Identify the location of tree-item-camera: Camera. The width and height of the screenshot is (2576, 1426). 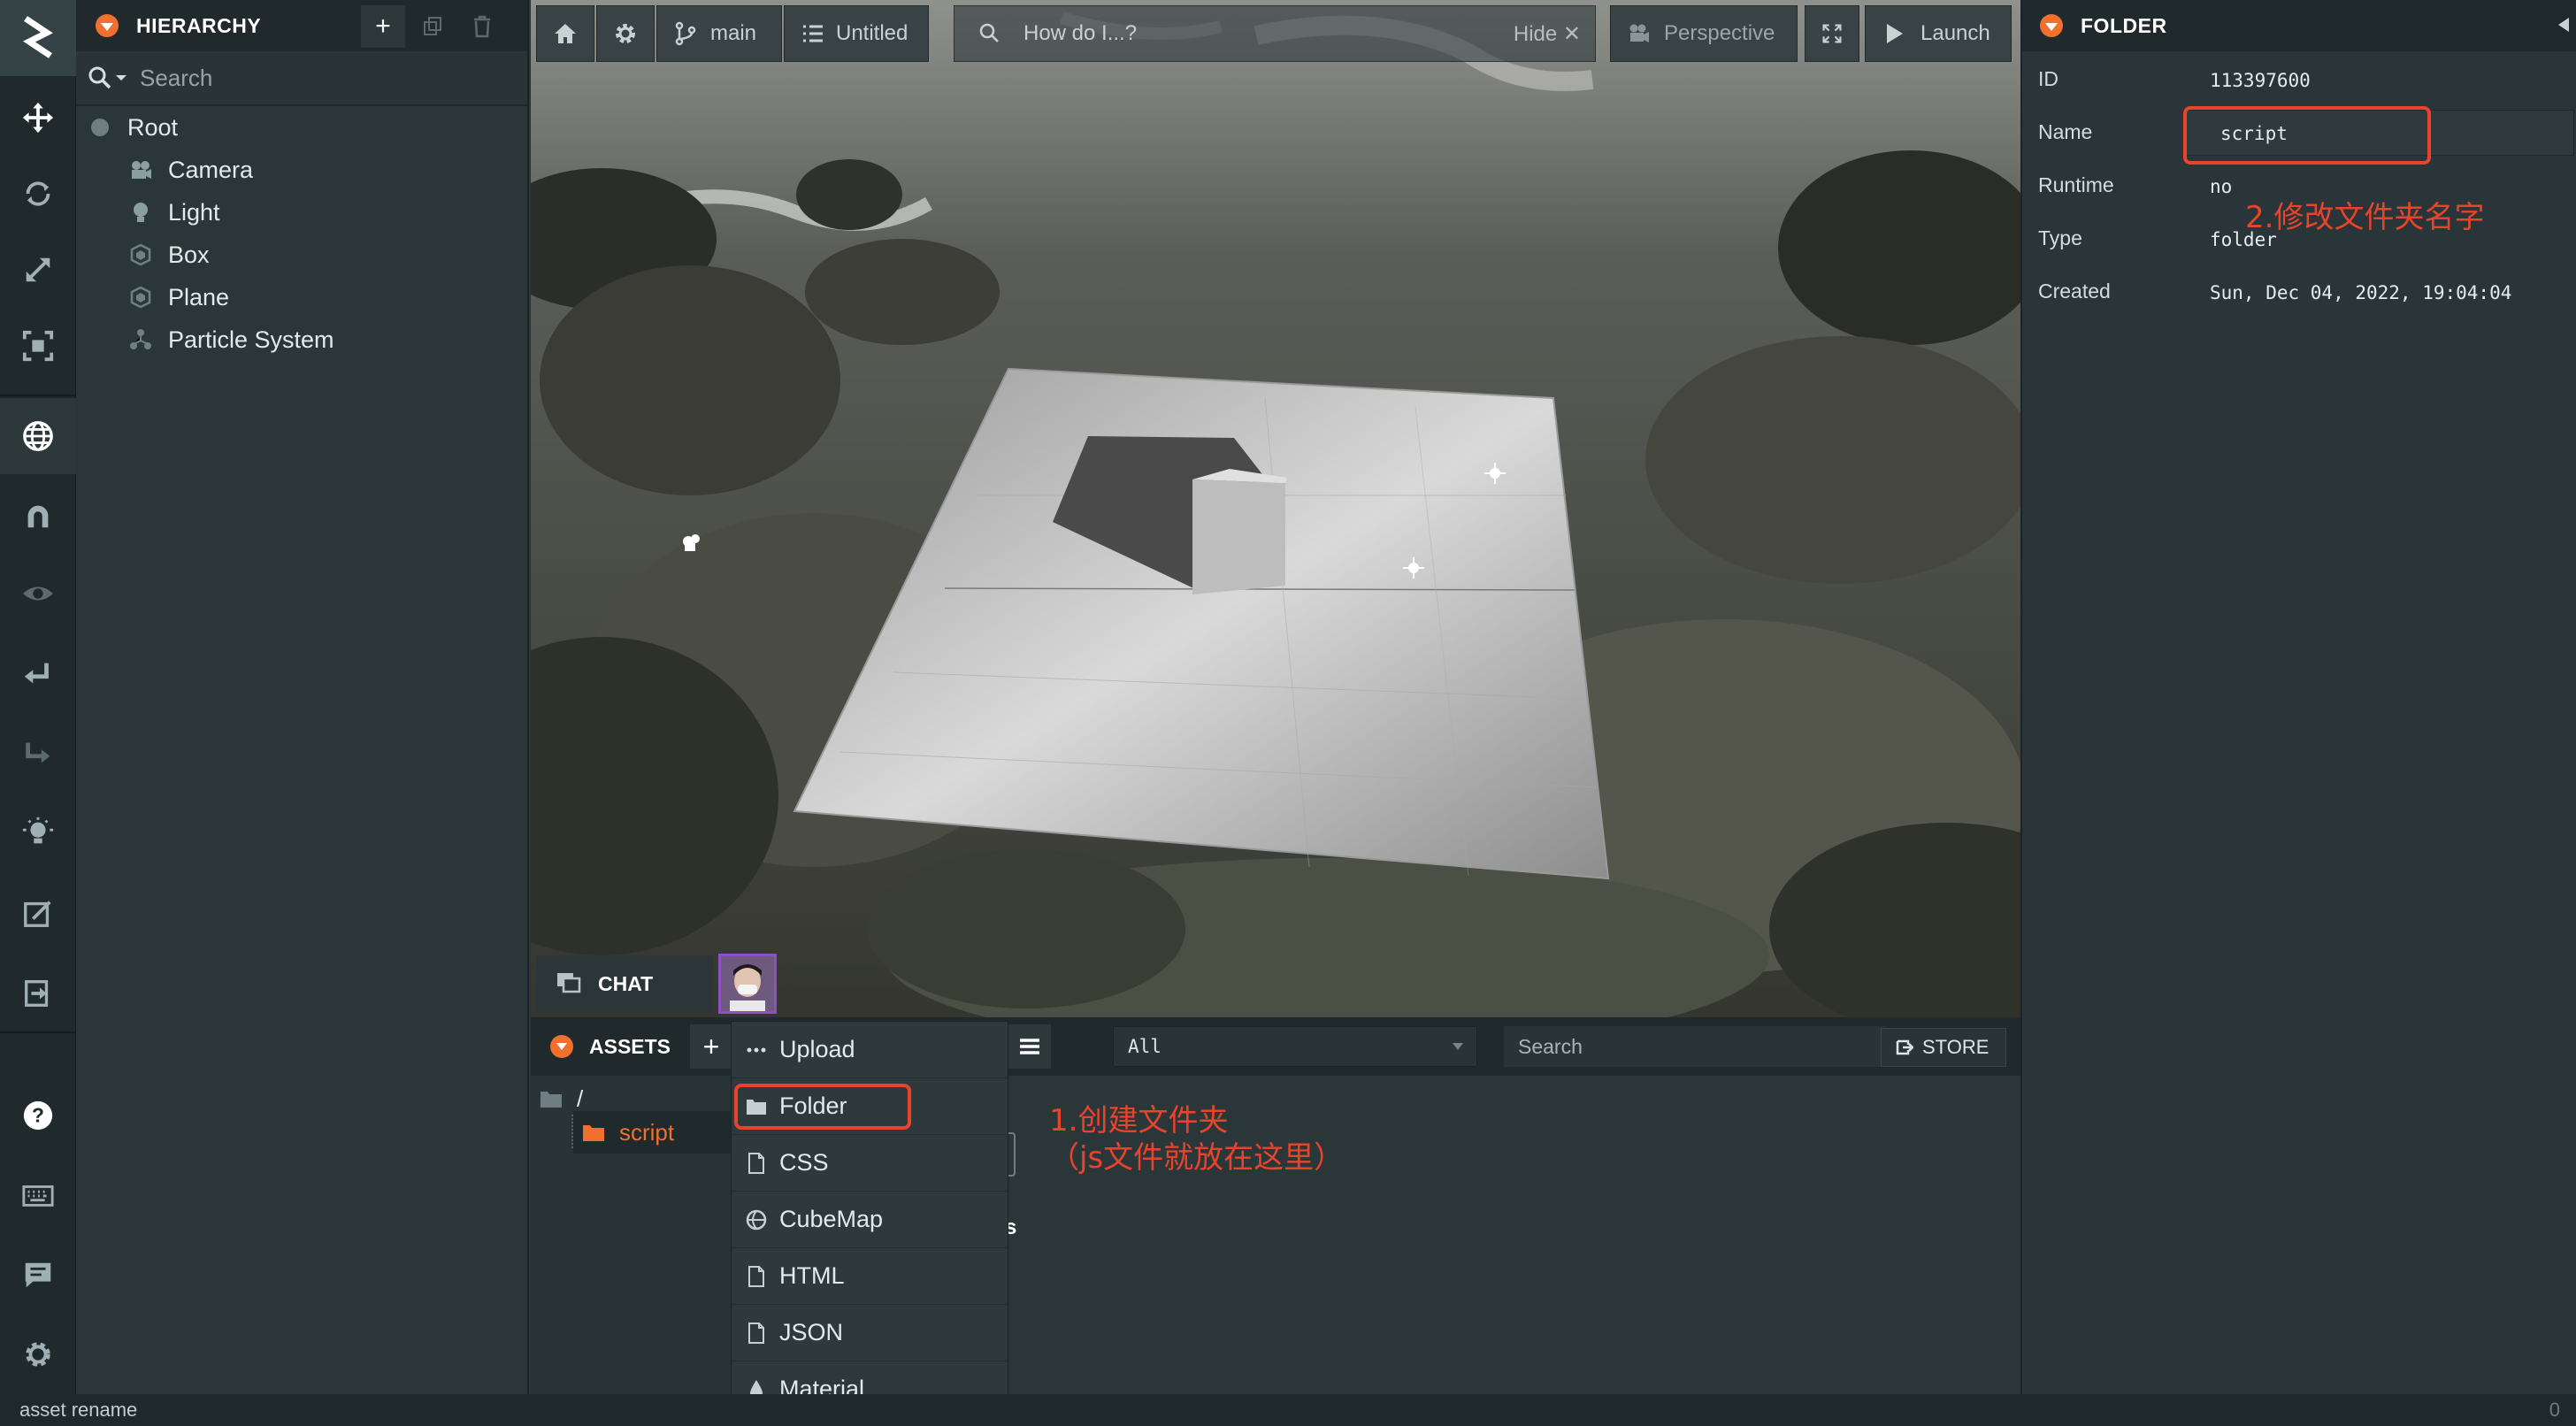
(190, 170).